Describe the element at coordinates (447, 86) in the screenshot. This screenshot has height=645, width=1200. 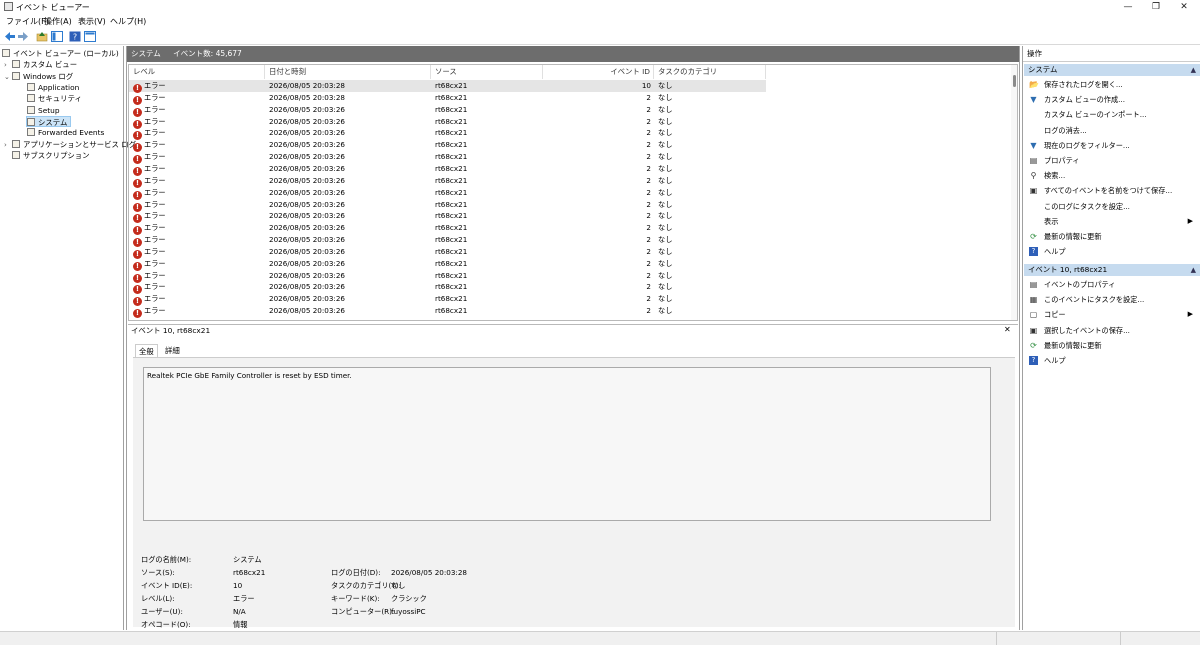
I see `table-row: ! エラー 2026/08/05 20:03:28 rt68cx21 10 なし` at that location.